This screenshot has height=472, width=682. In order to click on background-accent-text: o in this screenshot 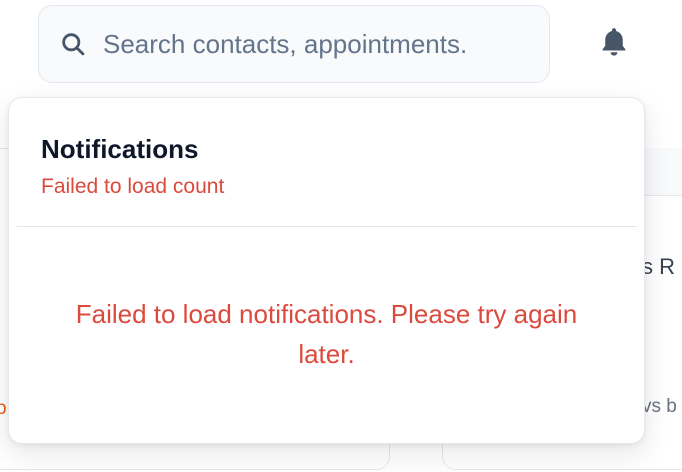, I will do `click(3, 408)`.